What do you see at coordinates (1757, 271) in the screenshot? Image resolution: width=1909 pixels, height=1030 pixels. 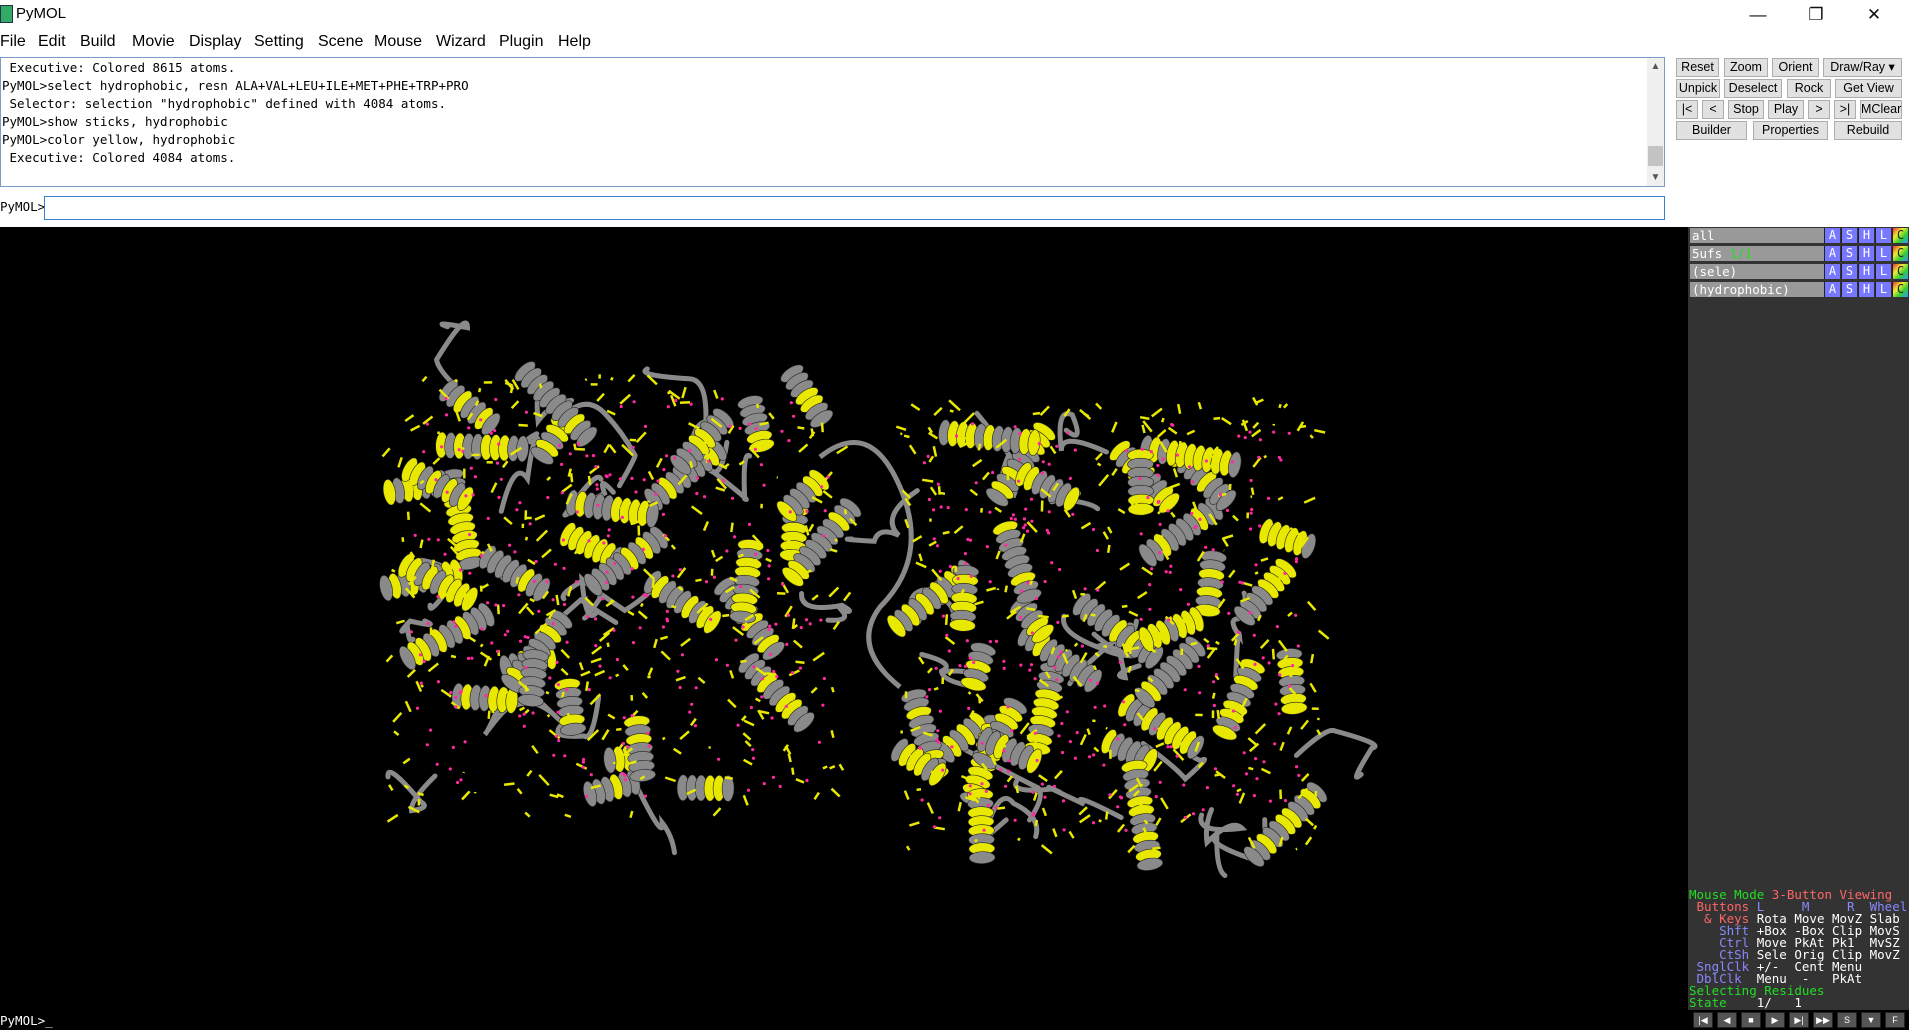 I see `object-name: (sele)` at bounding box center [1757, 271].